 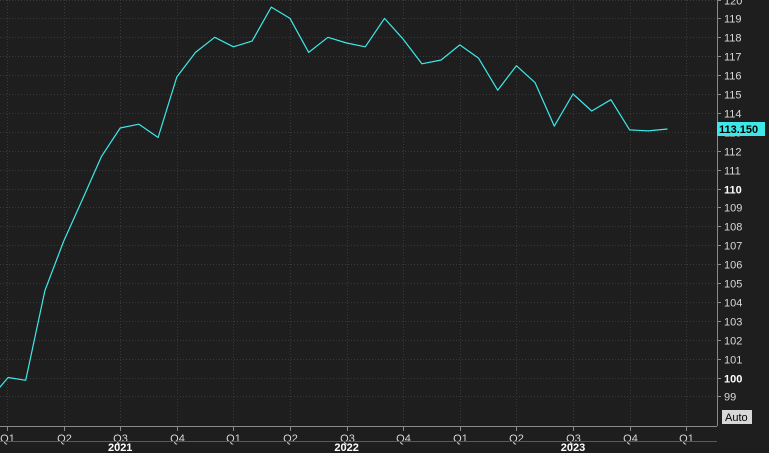 What do you see at coordinates (733, 191) in the screenshot?
I see `y-tick-label-110: 110` at bounding box center [733, 191].